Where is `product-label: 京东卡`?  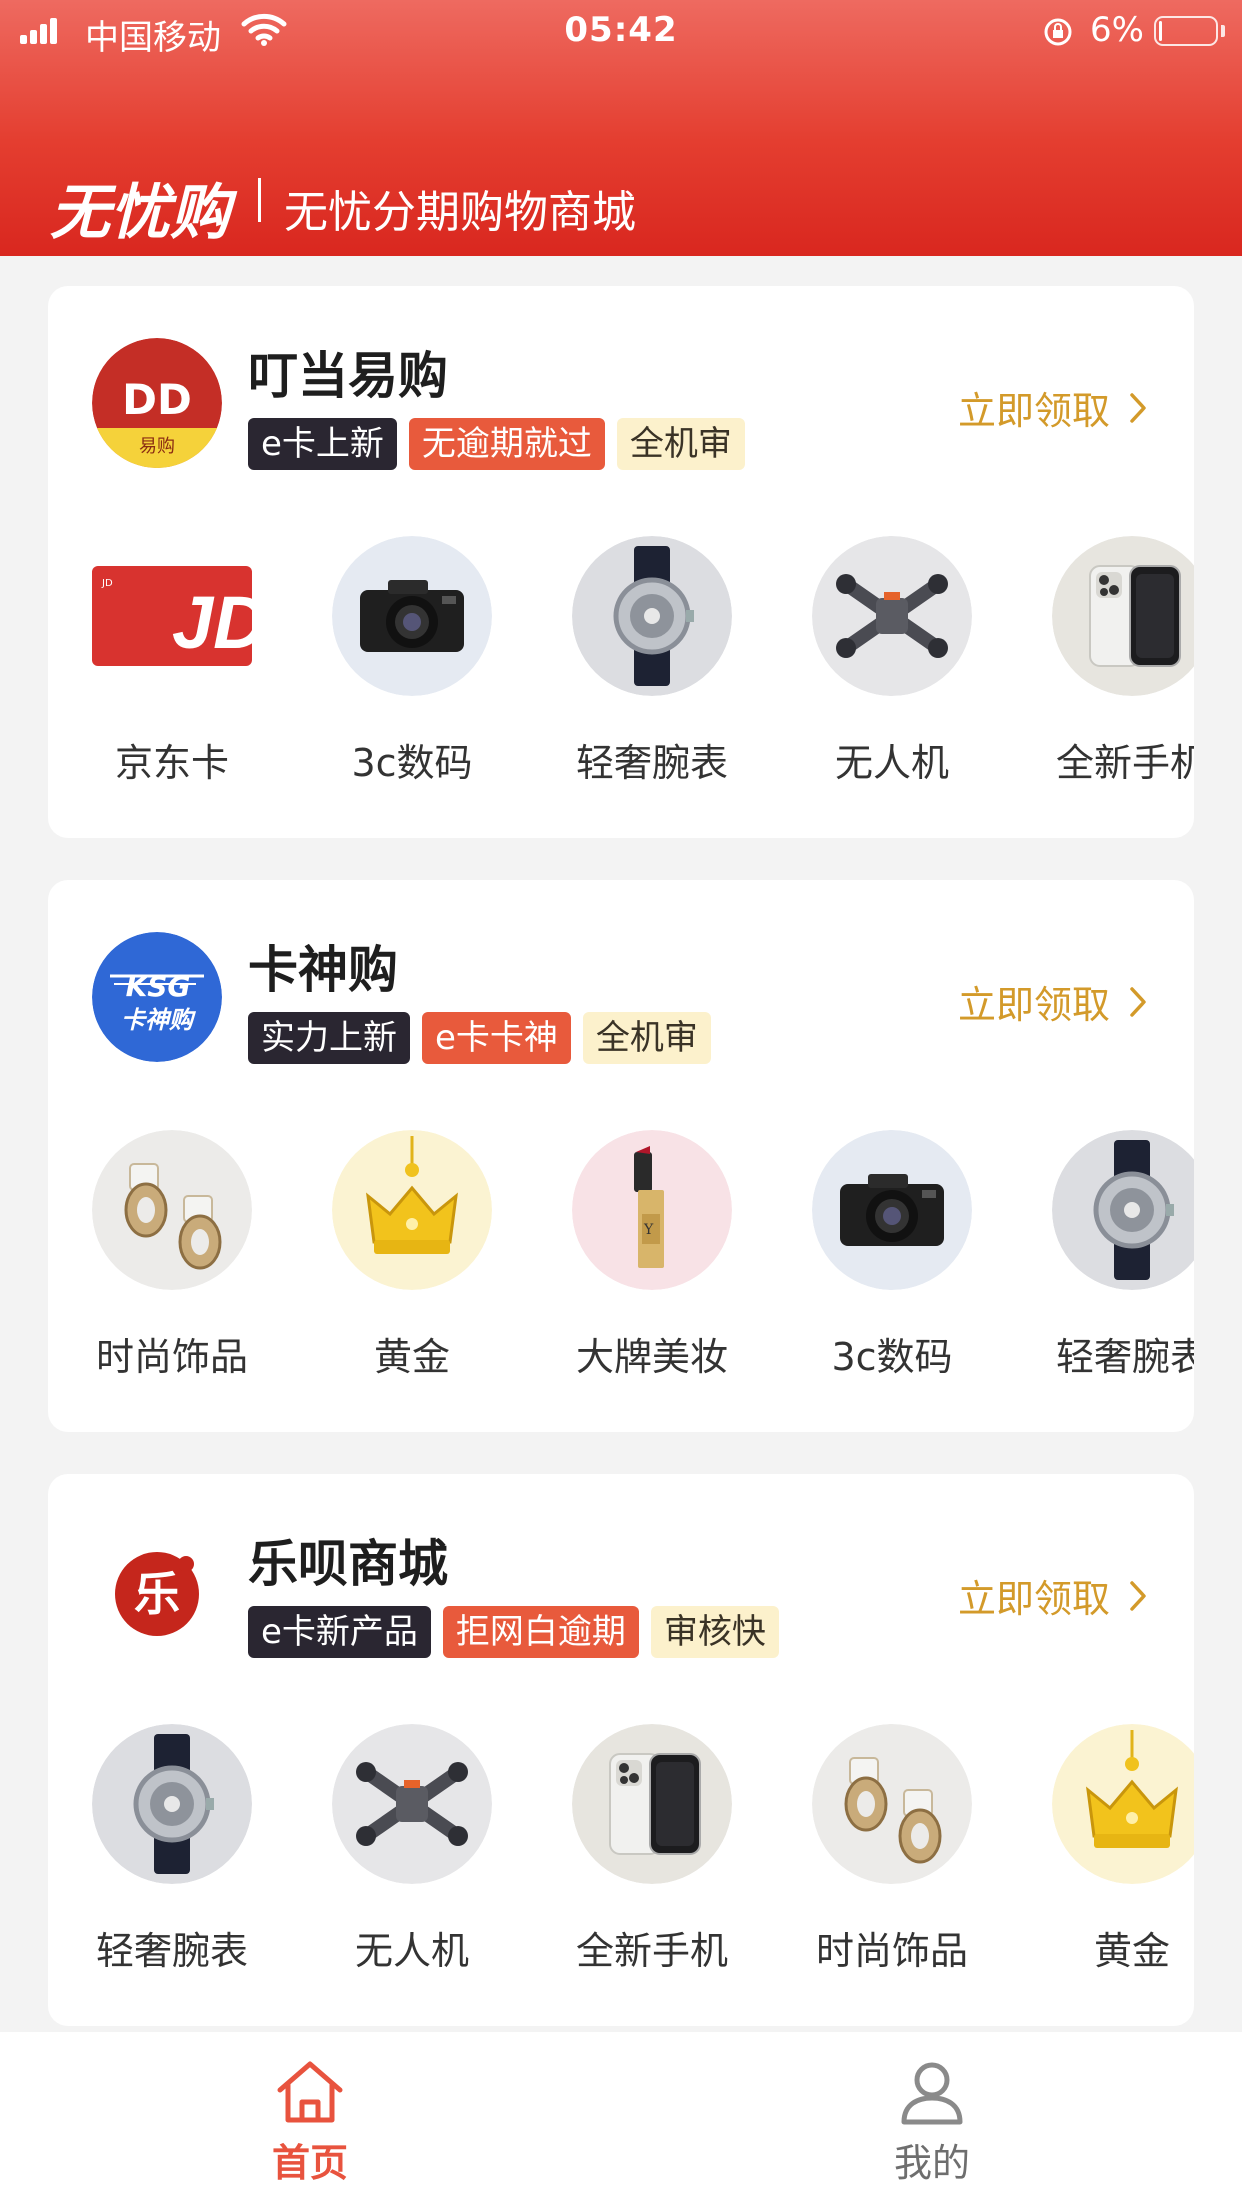
product-label: 京东卡 is located at coordinates (171, 763).